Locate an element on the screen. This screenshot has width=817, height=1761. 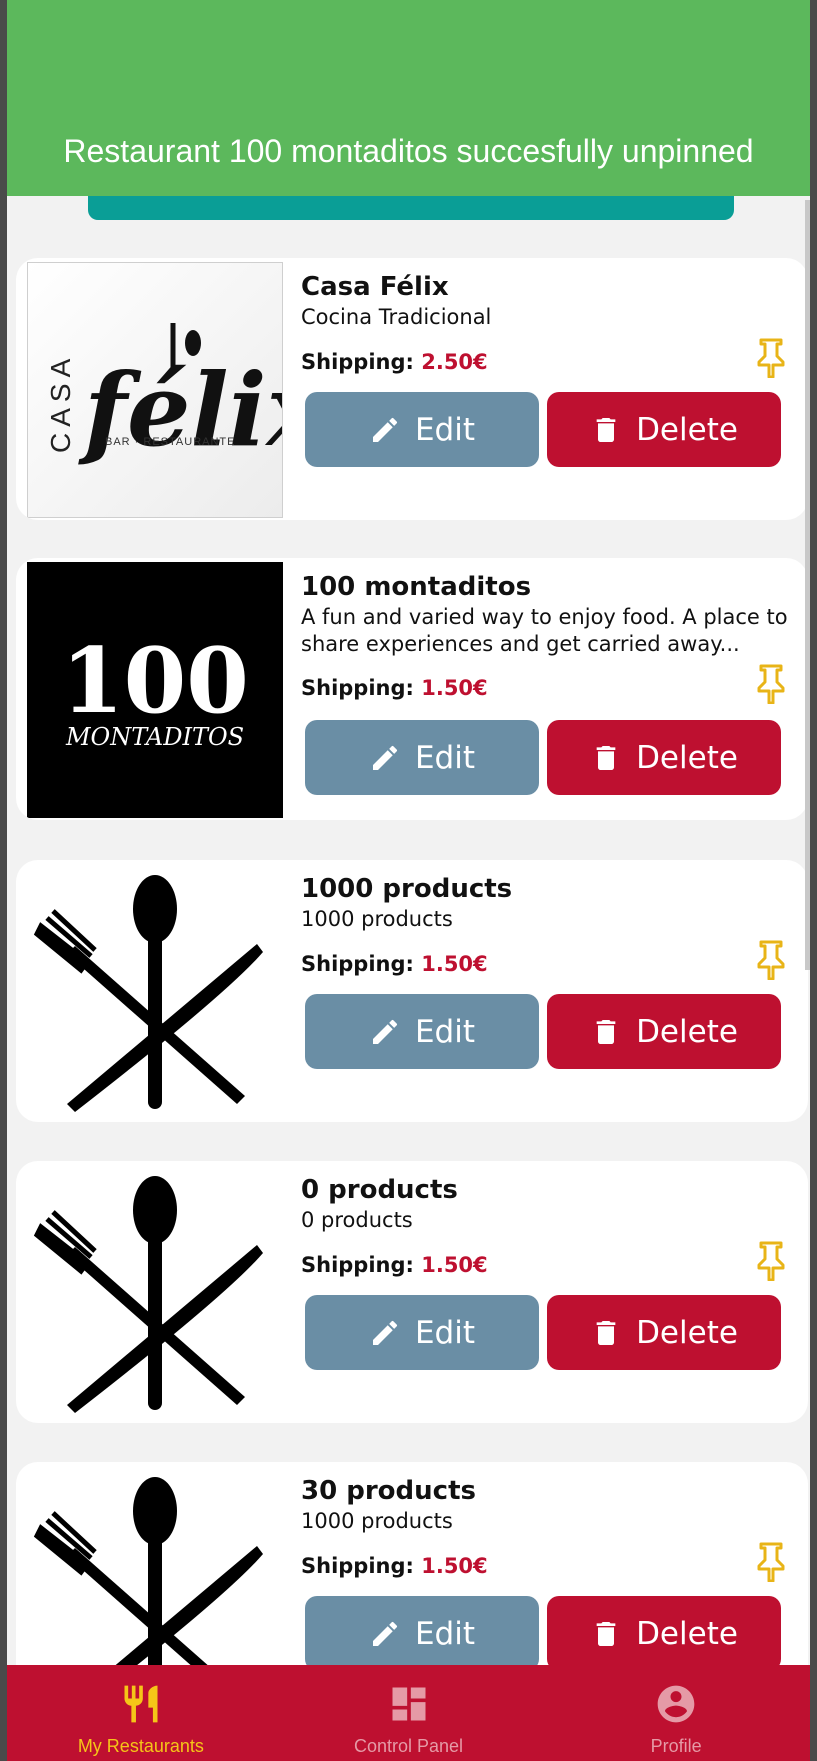
shipping-row: Shipping: 2.50€ is located at coordinates (394, 362).